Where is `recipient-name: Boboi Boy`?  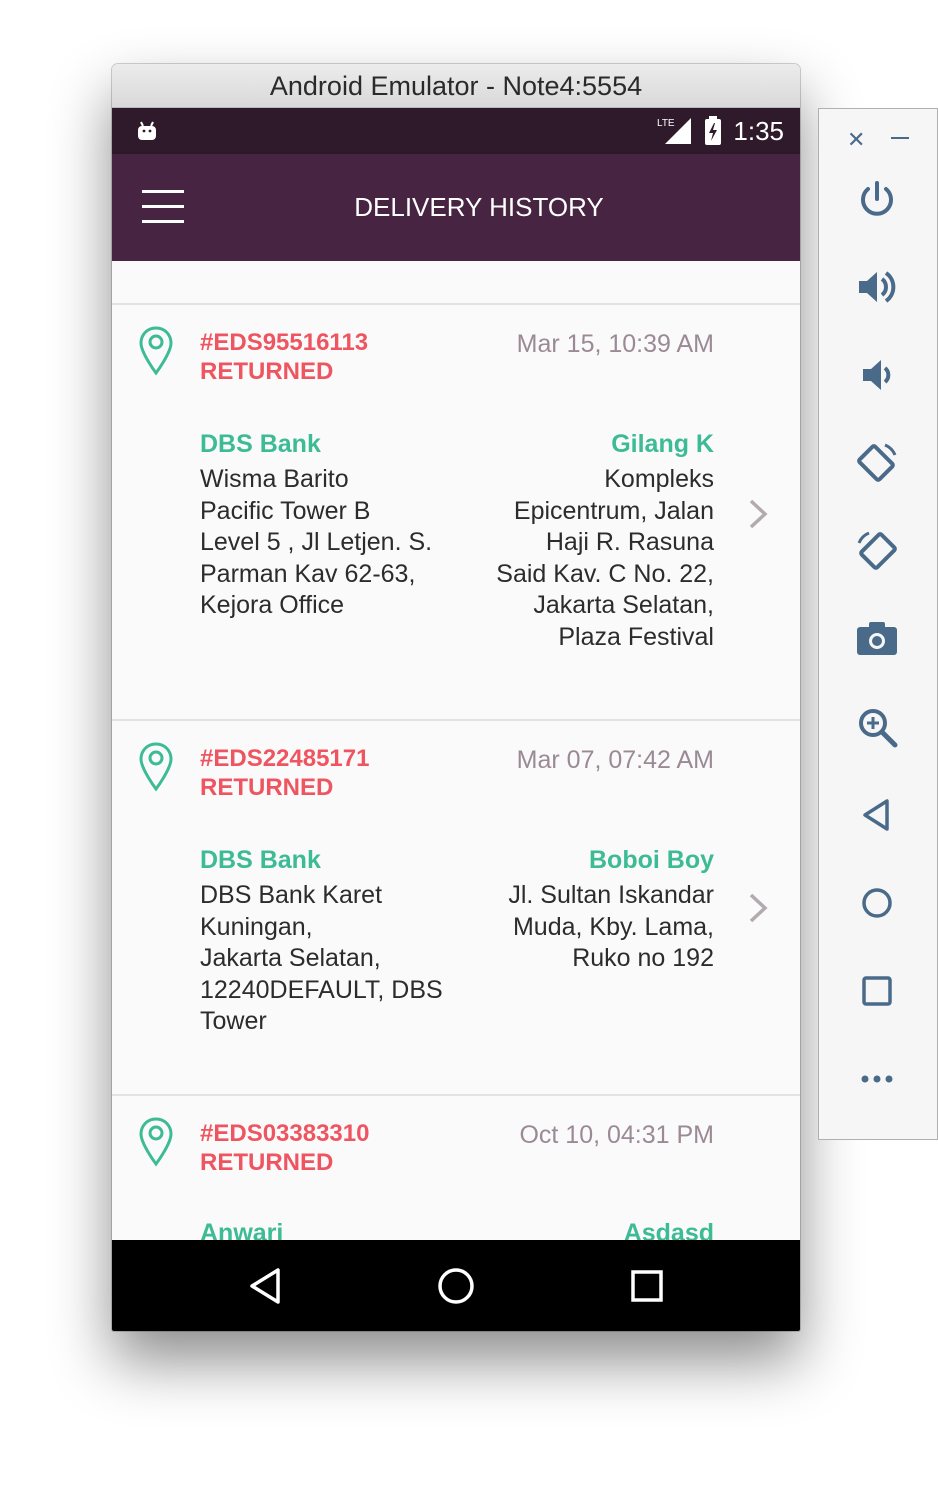
recipient-name: Boboi Boy is located at coordinates (651, 860).